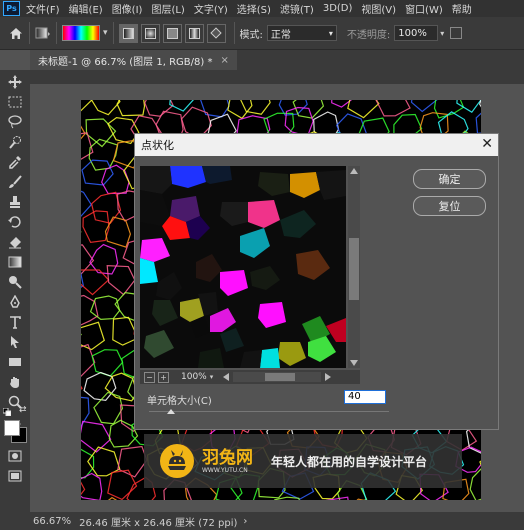  I want to click on marquee-tool-icon, so click(15, 102).